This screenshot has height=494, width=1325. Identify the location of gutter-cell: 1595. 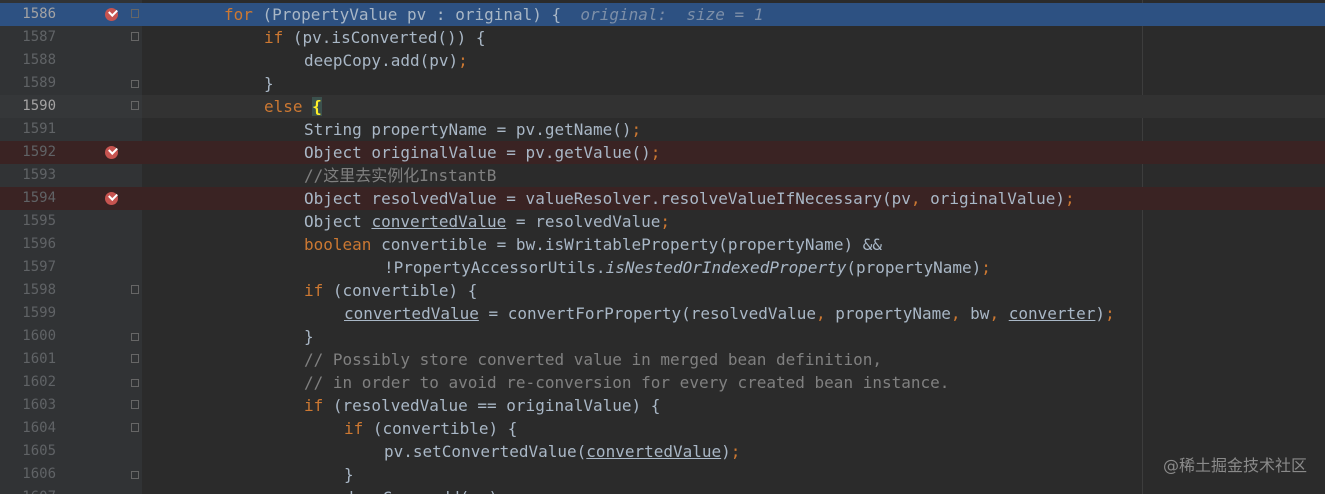
(71, 221).